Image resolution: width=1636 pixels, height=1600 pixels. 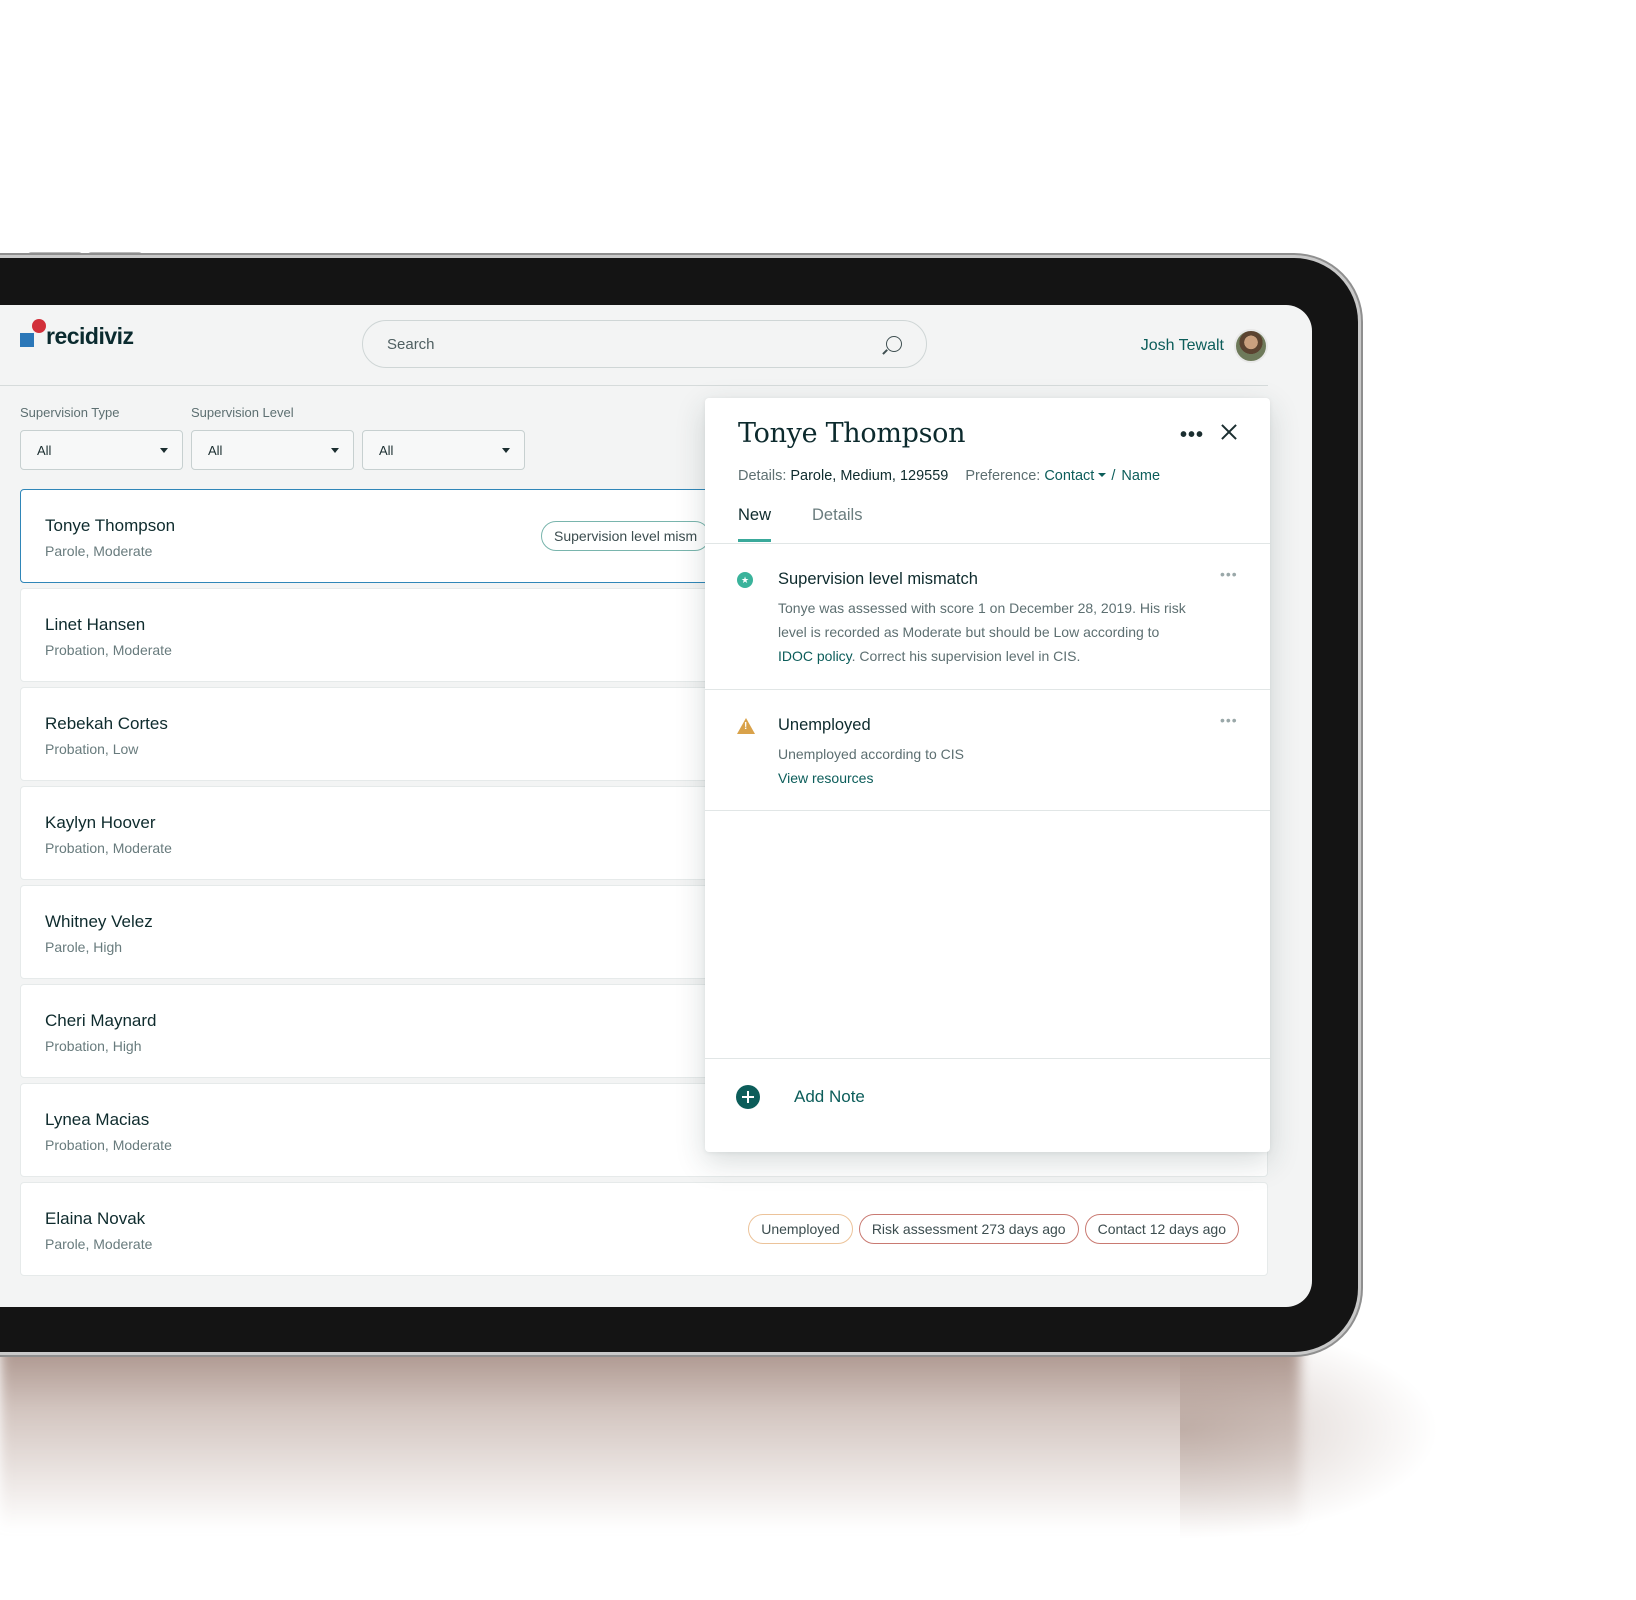 I want to click on status-chips: Supervision level mism, so click(x=626, y=536).